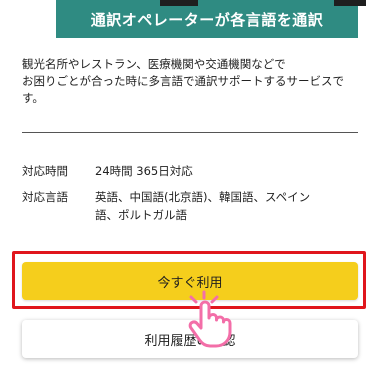  I want to click on description-line-2: お困りごとが合った時に多言語で通訳サポートするサービスで, so click(183, 81).